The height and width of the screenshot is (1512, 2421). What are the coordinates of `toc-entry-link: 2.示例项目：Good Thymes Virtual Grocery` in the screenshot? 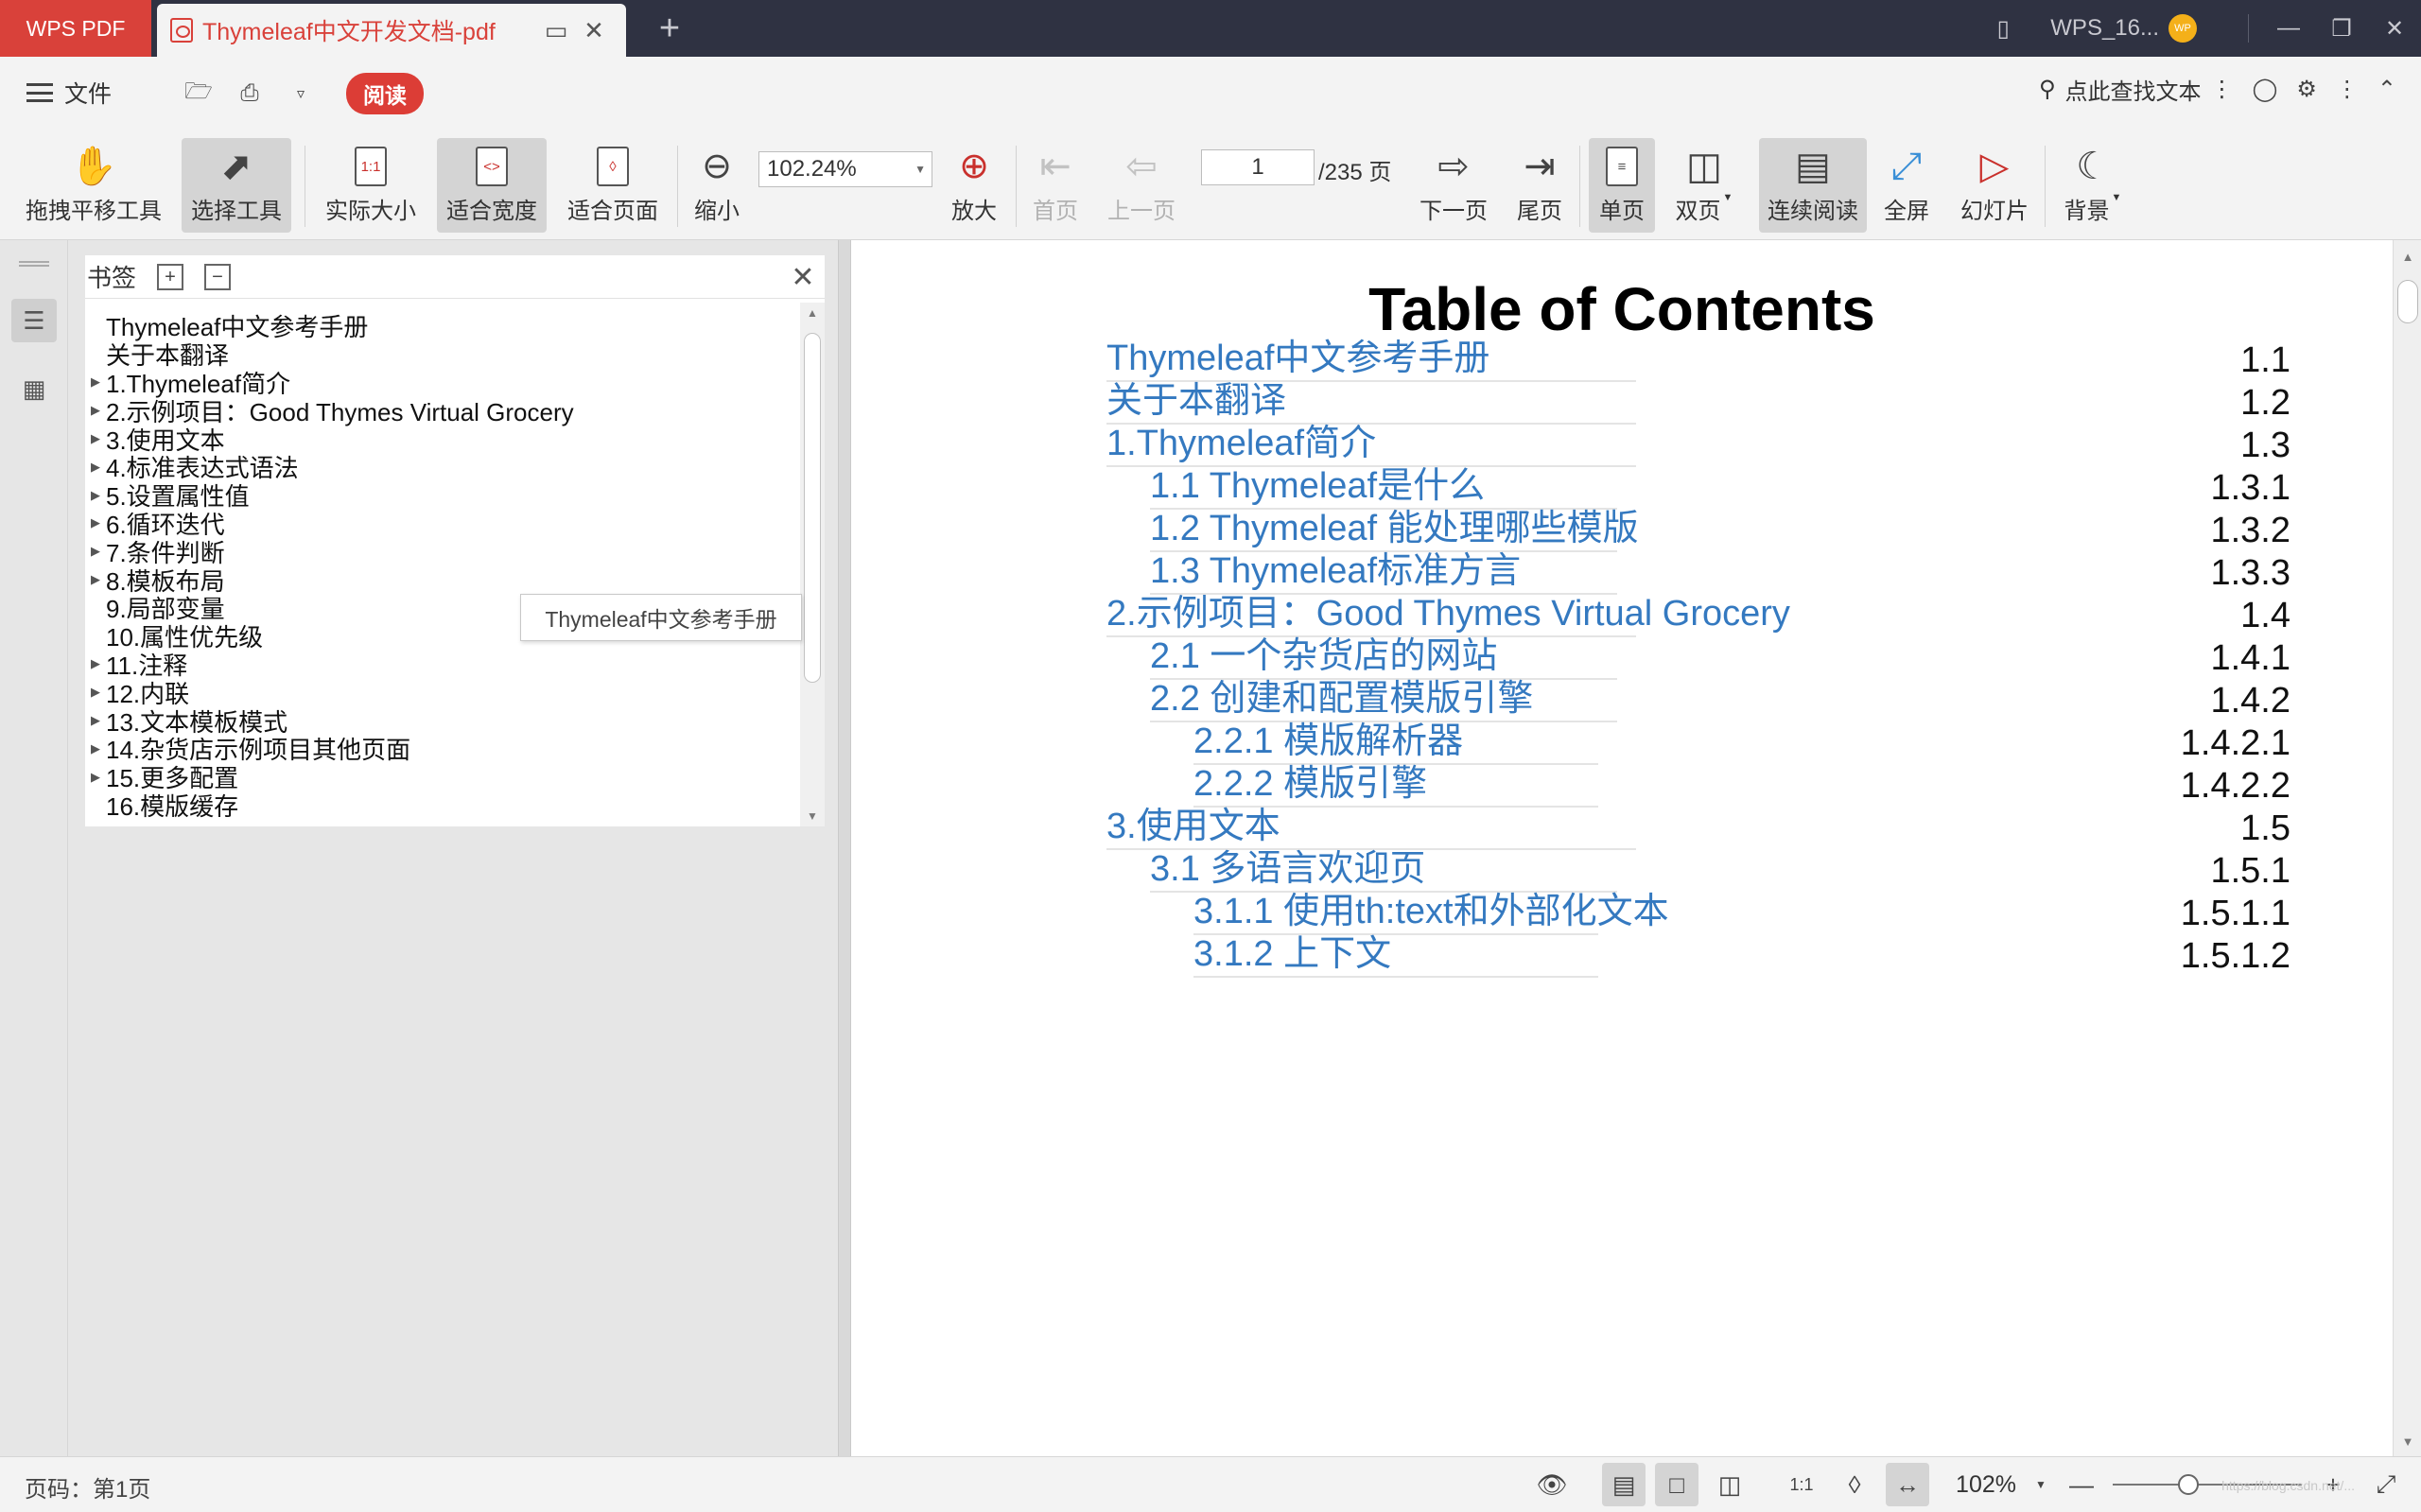 It's located at (1448, 614).